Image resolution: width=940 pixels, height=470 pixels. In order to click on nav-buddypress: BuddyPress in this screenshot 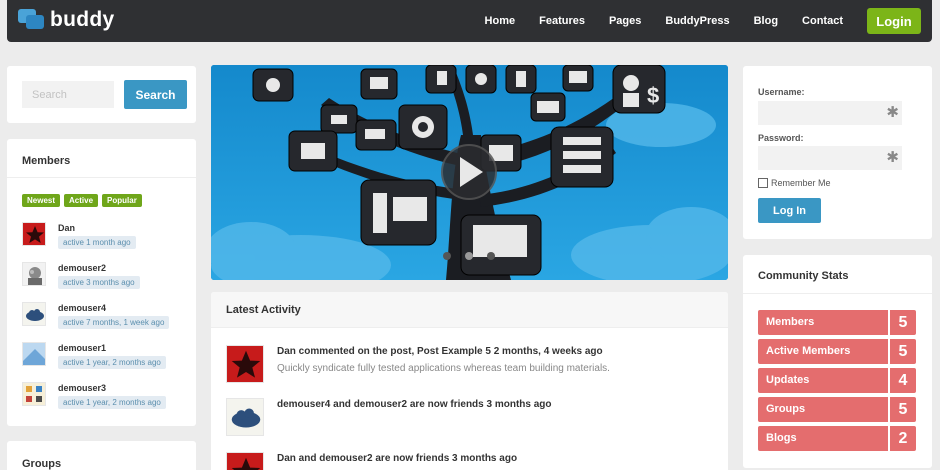, I will do `click(697, 21)`.